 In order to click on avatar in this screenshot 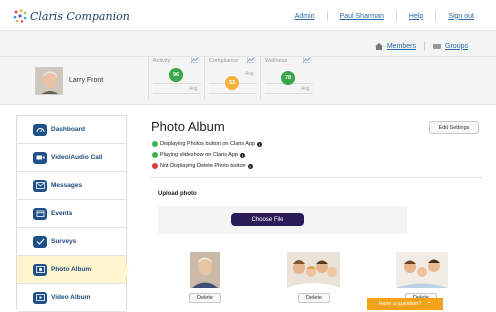, I will do `click(49, 81)`.